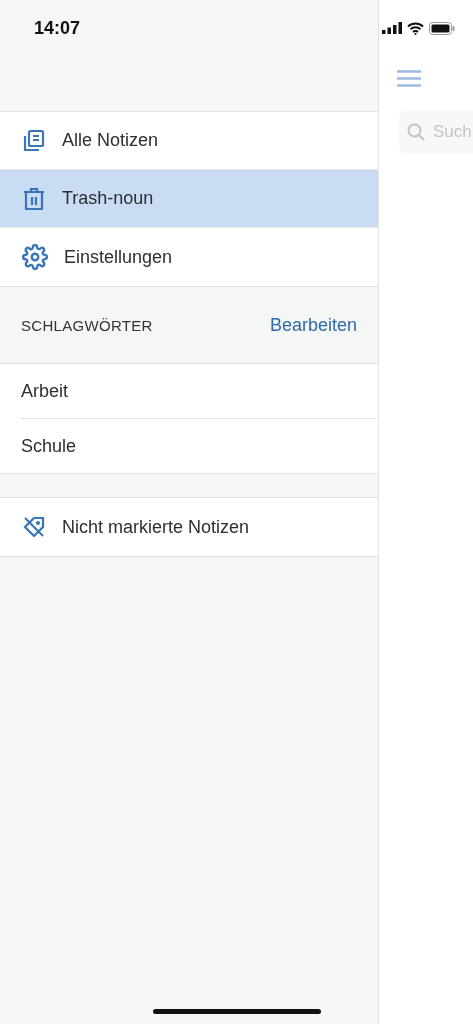  I want to click on status-time: 14:07, so click(57, 28).